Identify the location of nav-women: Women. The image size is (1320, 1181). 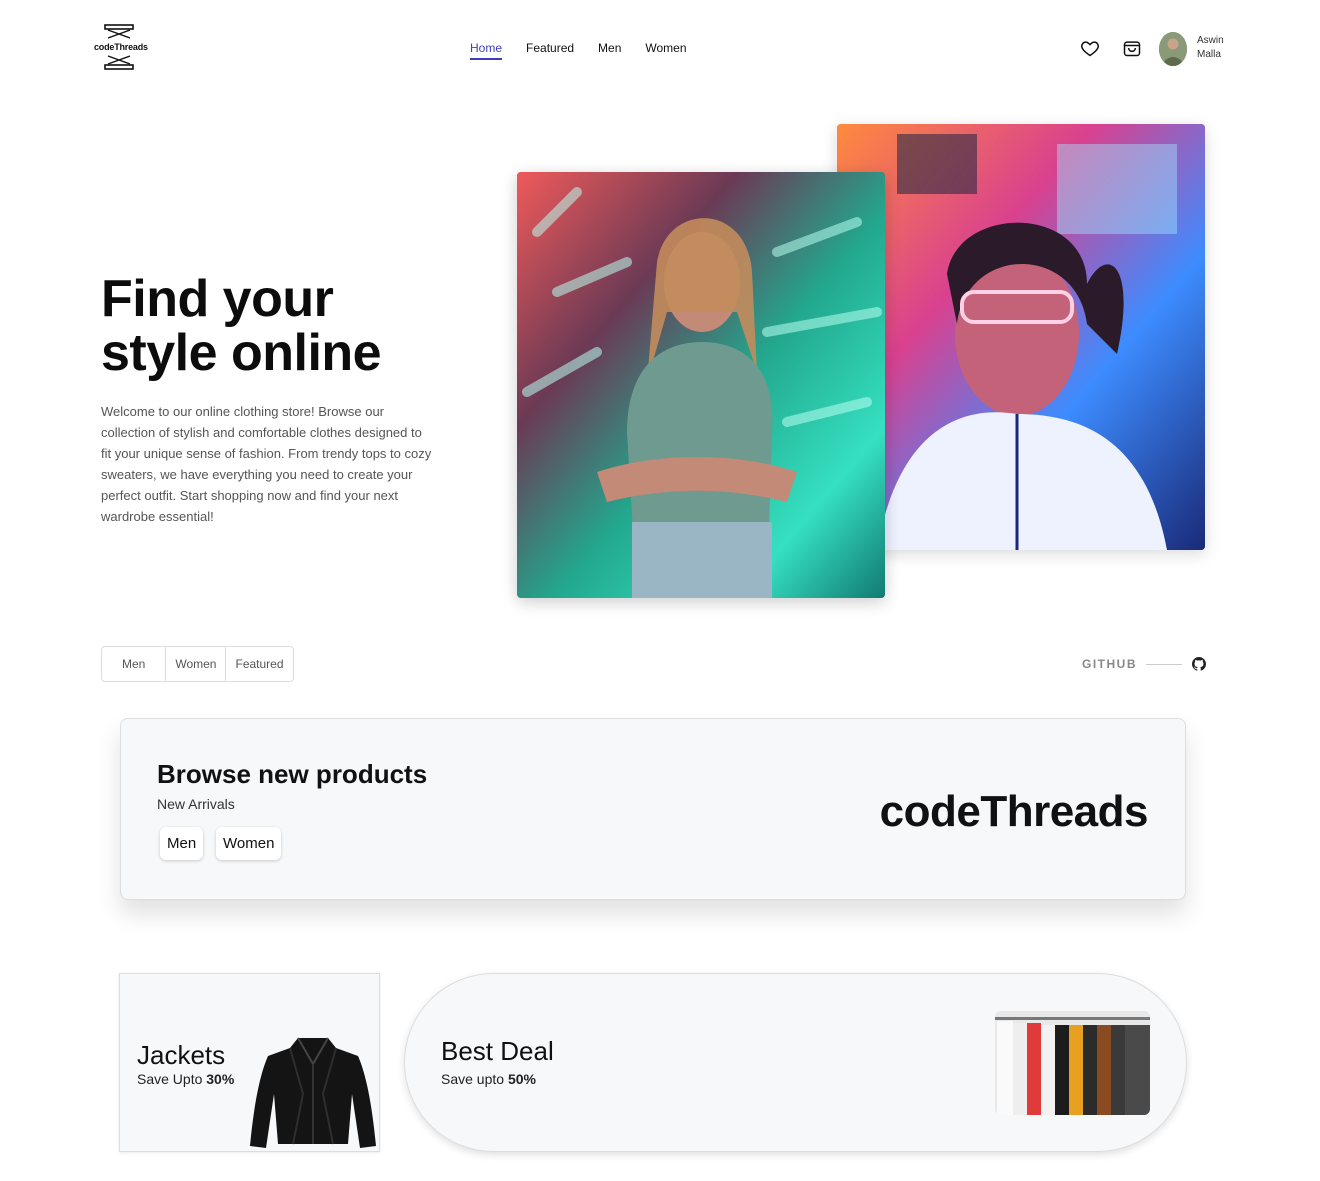
(665, 50).